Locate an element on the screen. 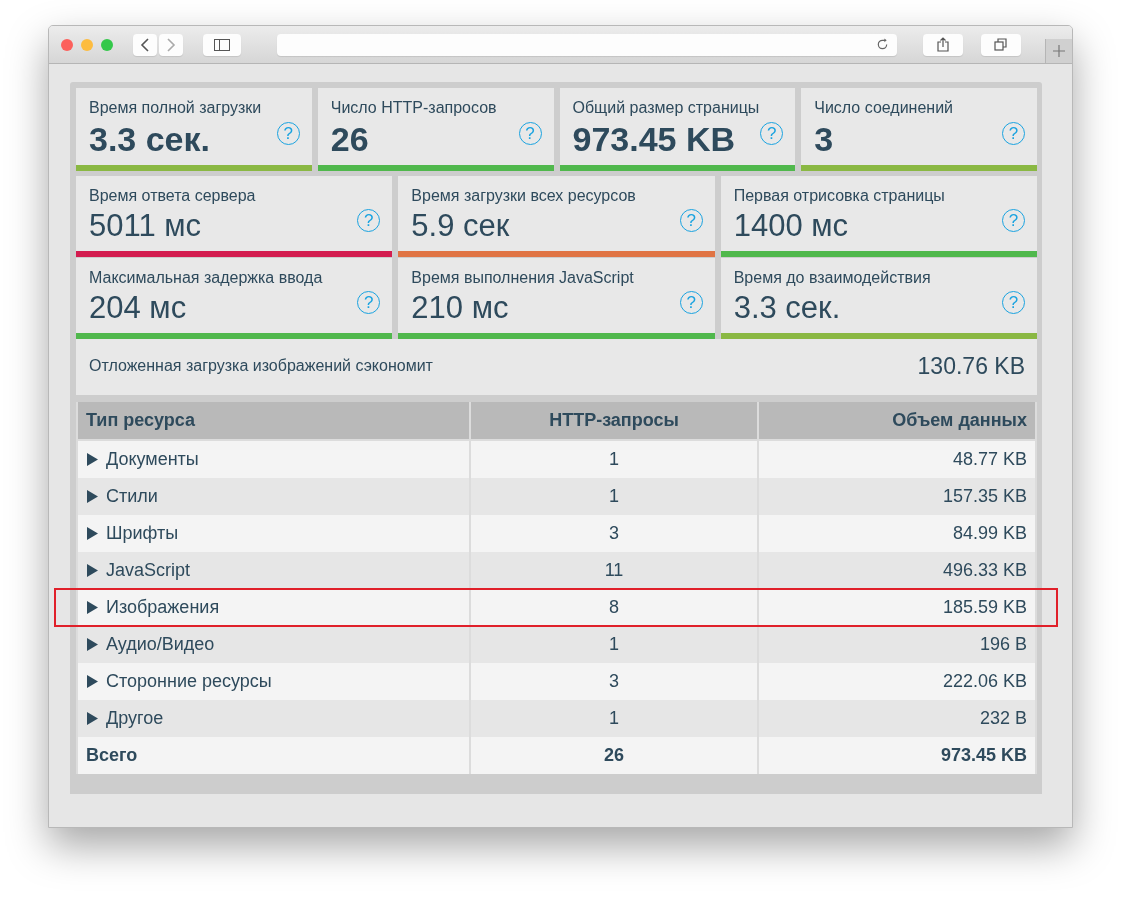  metric-label: Общий размер страницы is located at coordinates (666, 108).